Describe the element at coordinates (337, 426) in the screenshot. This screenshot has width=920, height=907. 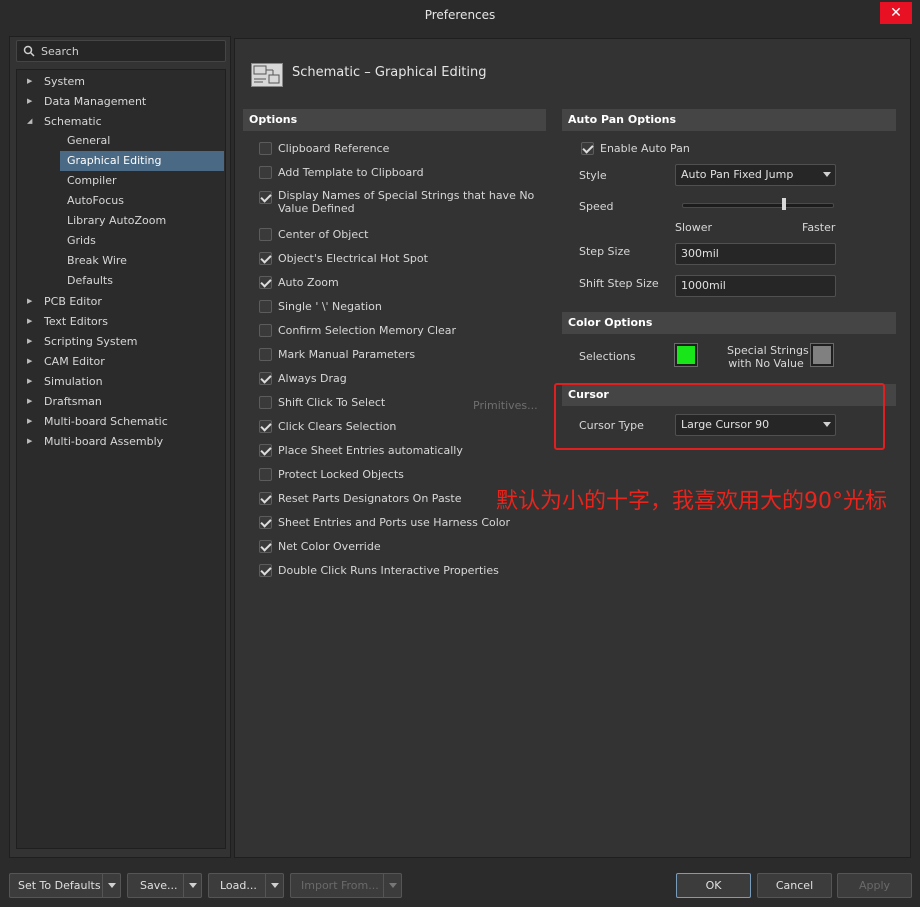
I see `checkbox-label: Click Clears Selection` at that location.